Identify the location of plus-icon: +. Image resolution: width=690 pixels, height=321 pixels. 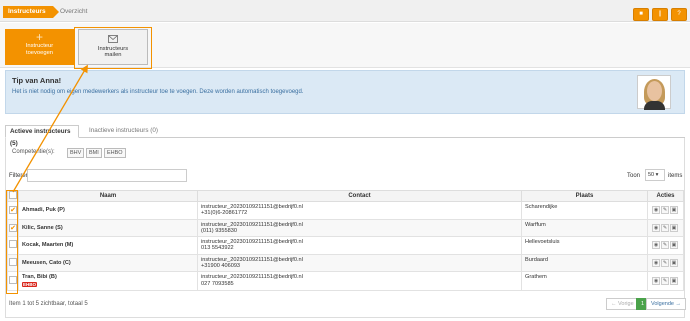
(39, 37).